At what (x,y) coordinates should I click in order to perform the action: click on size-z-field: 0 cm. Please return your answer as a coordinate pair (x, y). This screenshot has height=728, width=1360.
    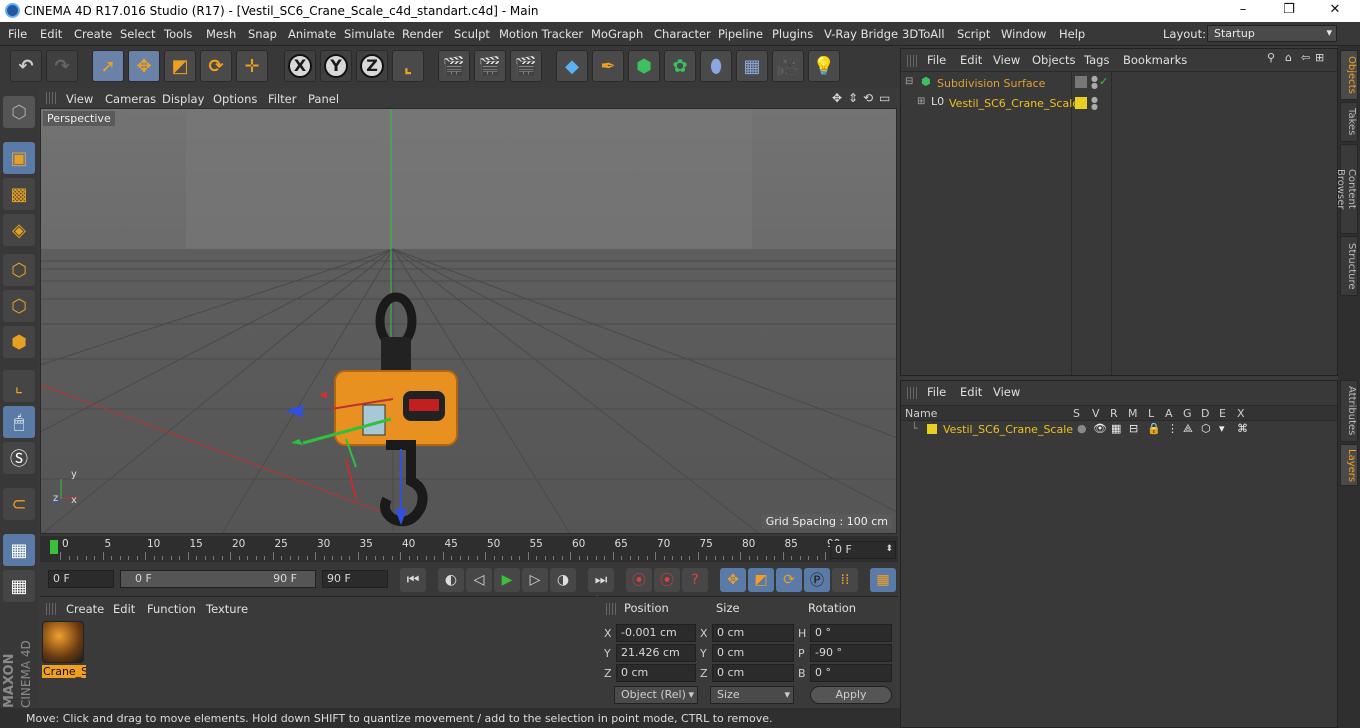
    Looking at the image, I should click on (753, 673).